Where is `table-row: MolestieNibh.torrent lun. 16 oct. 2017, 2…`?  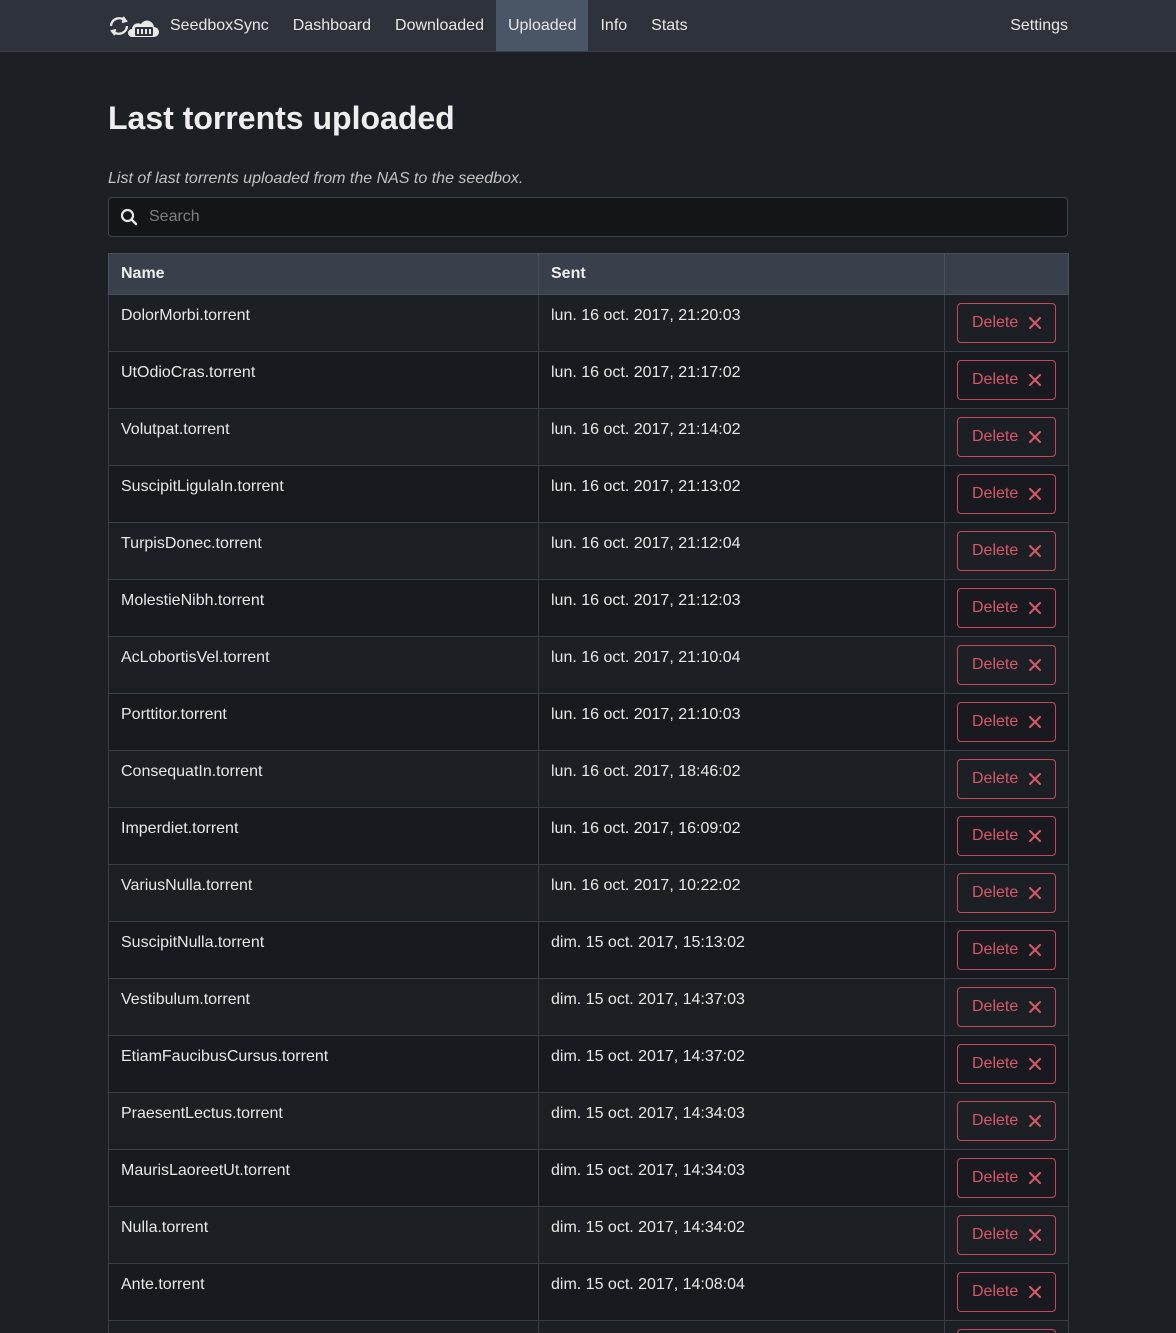 table-row: MolestieNibh.torrent lun. 16 oct. 2017, 2… is located at coordinates (588, 608).